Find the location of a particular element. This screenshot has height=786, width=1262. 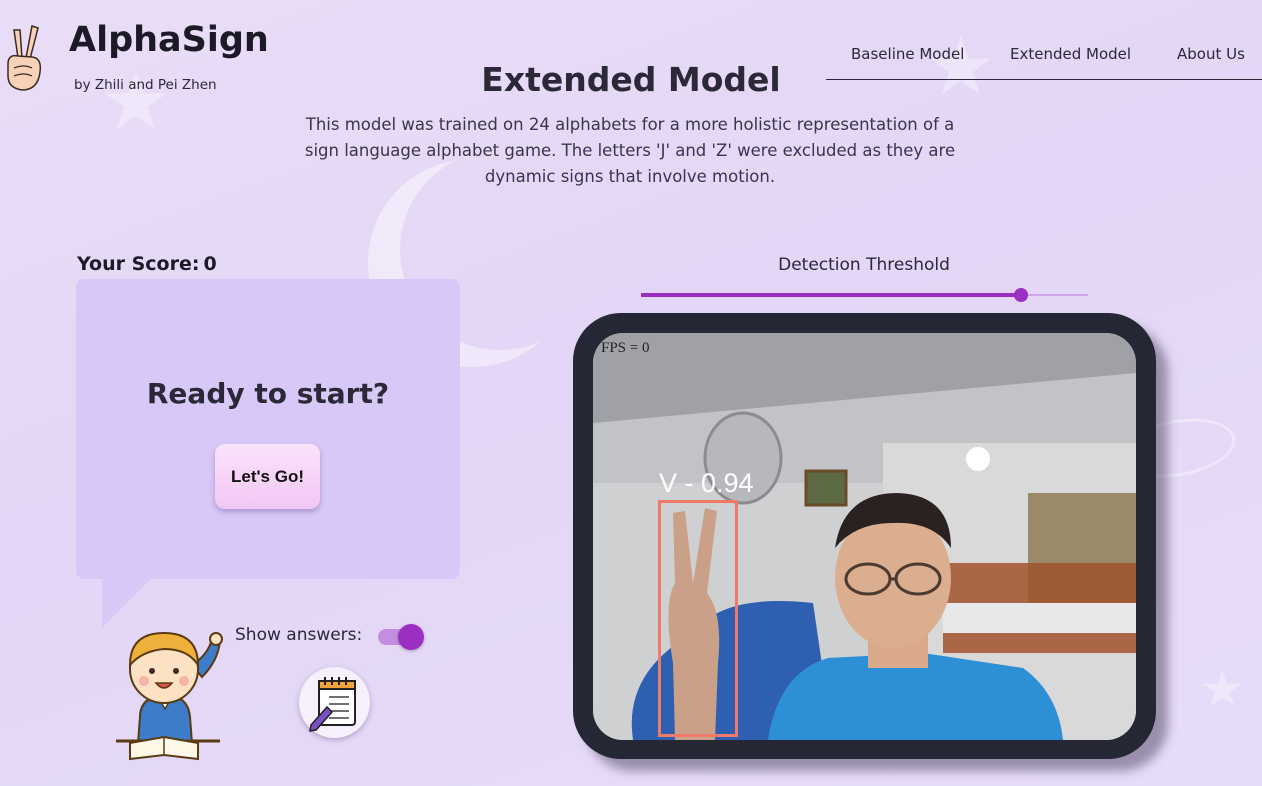

show-answers-toggle is located at coordinates (401, 637).